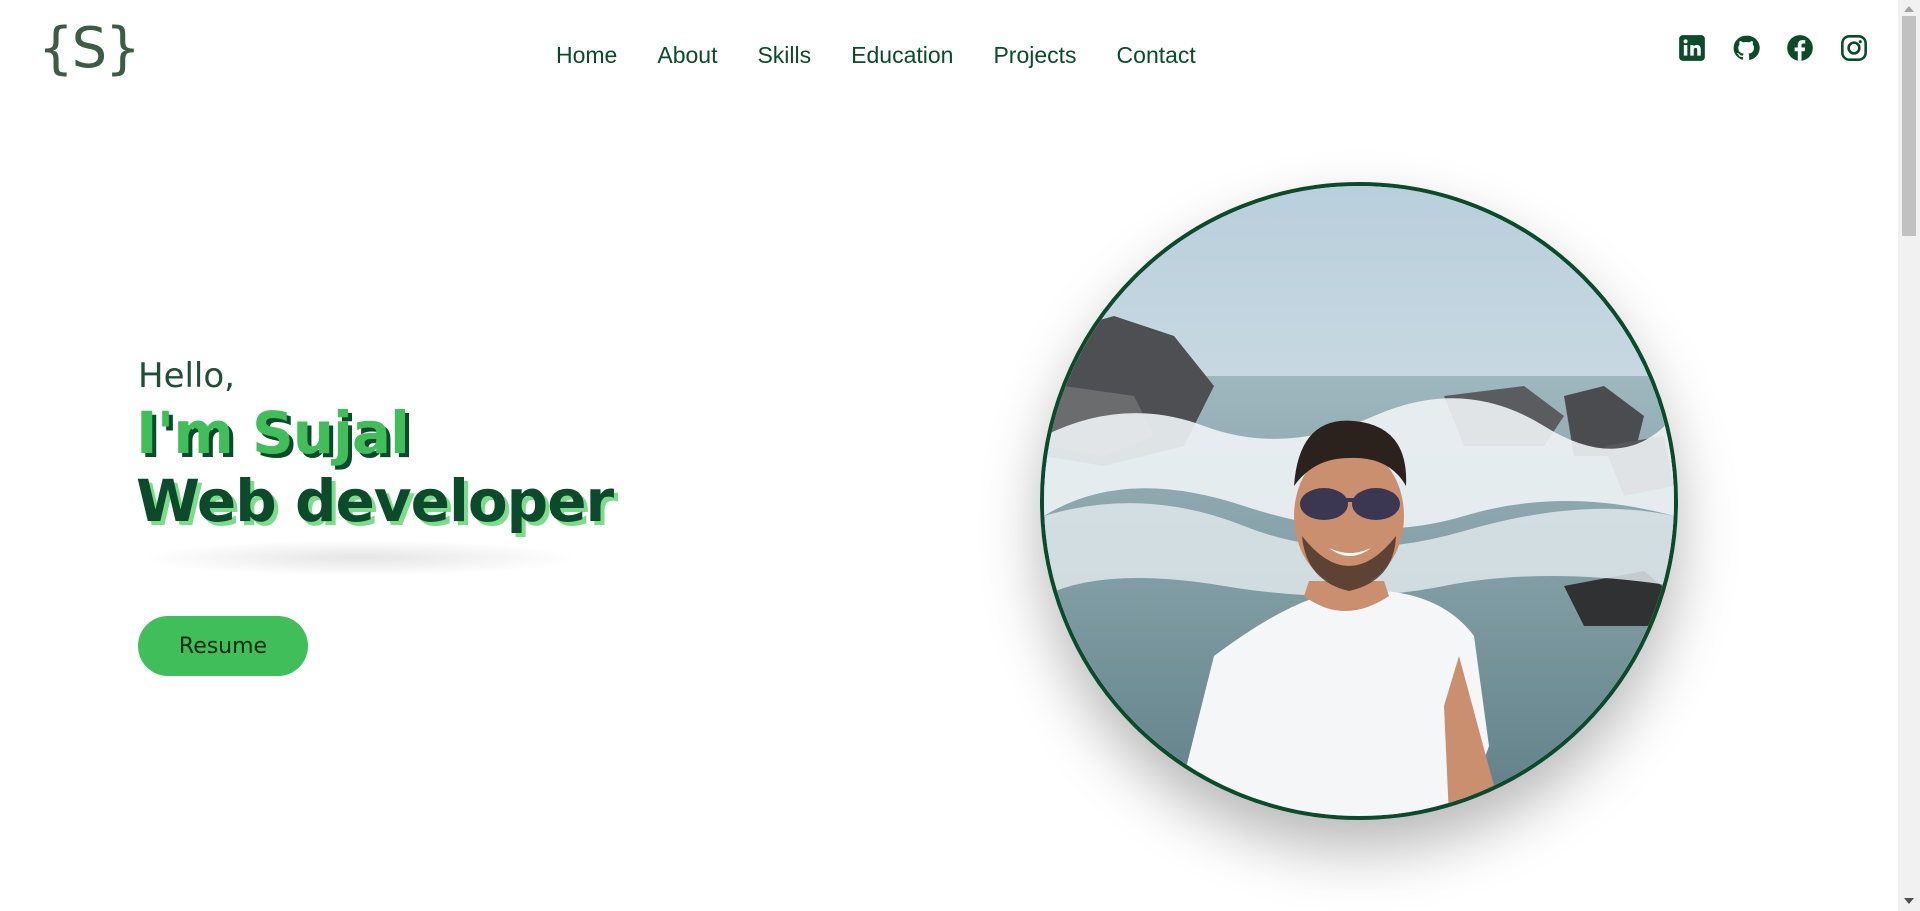 The image size is (1920, 911). Describe the element at coordinates (1800, 48) in the screenshot. I see `facebook-icon` at that location.